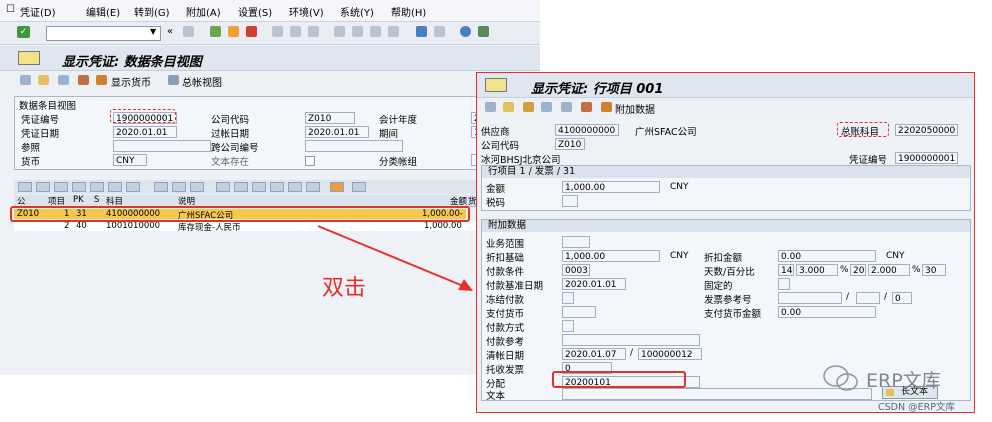 The height and width of the screenshot is (422, 992). I want to click on payment-reference-field, so click(631, 340).